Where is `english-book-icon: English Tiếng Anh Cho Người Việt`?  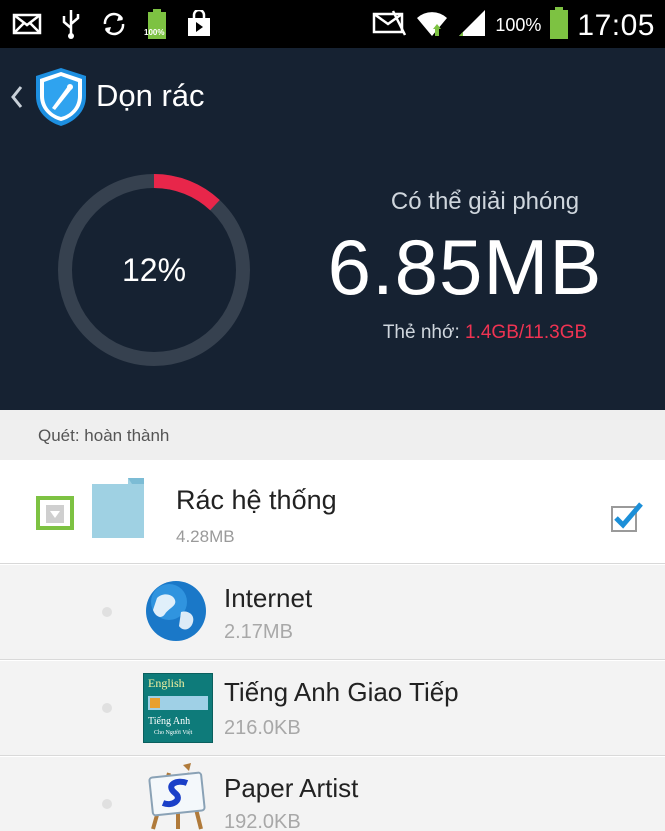 english-book-icon: English Tiếng Anh Cho Người Việt is located at coordinates (178, 708).